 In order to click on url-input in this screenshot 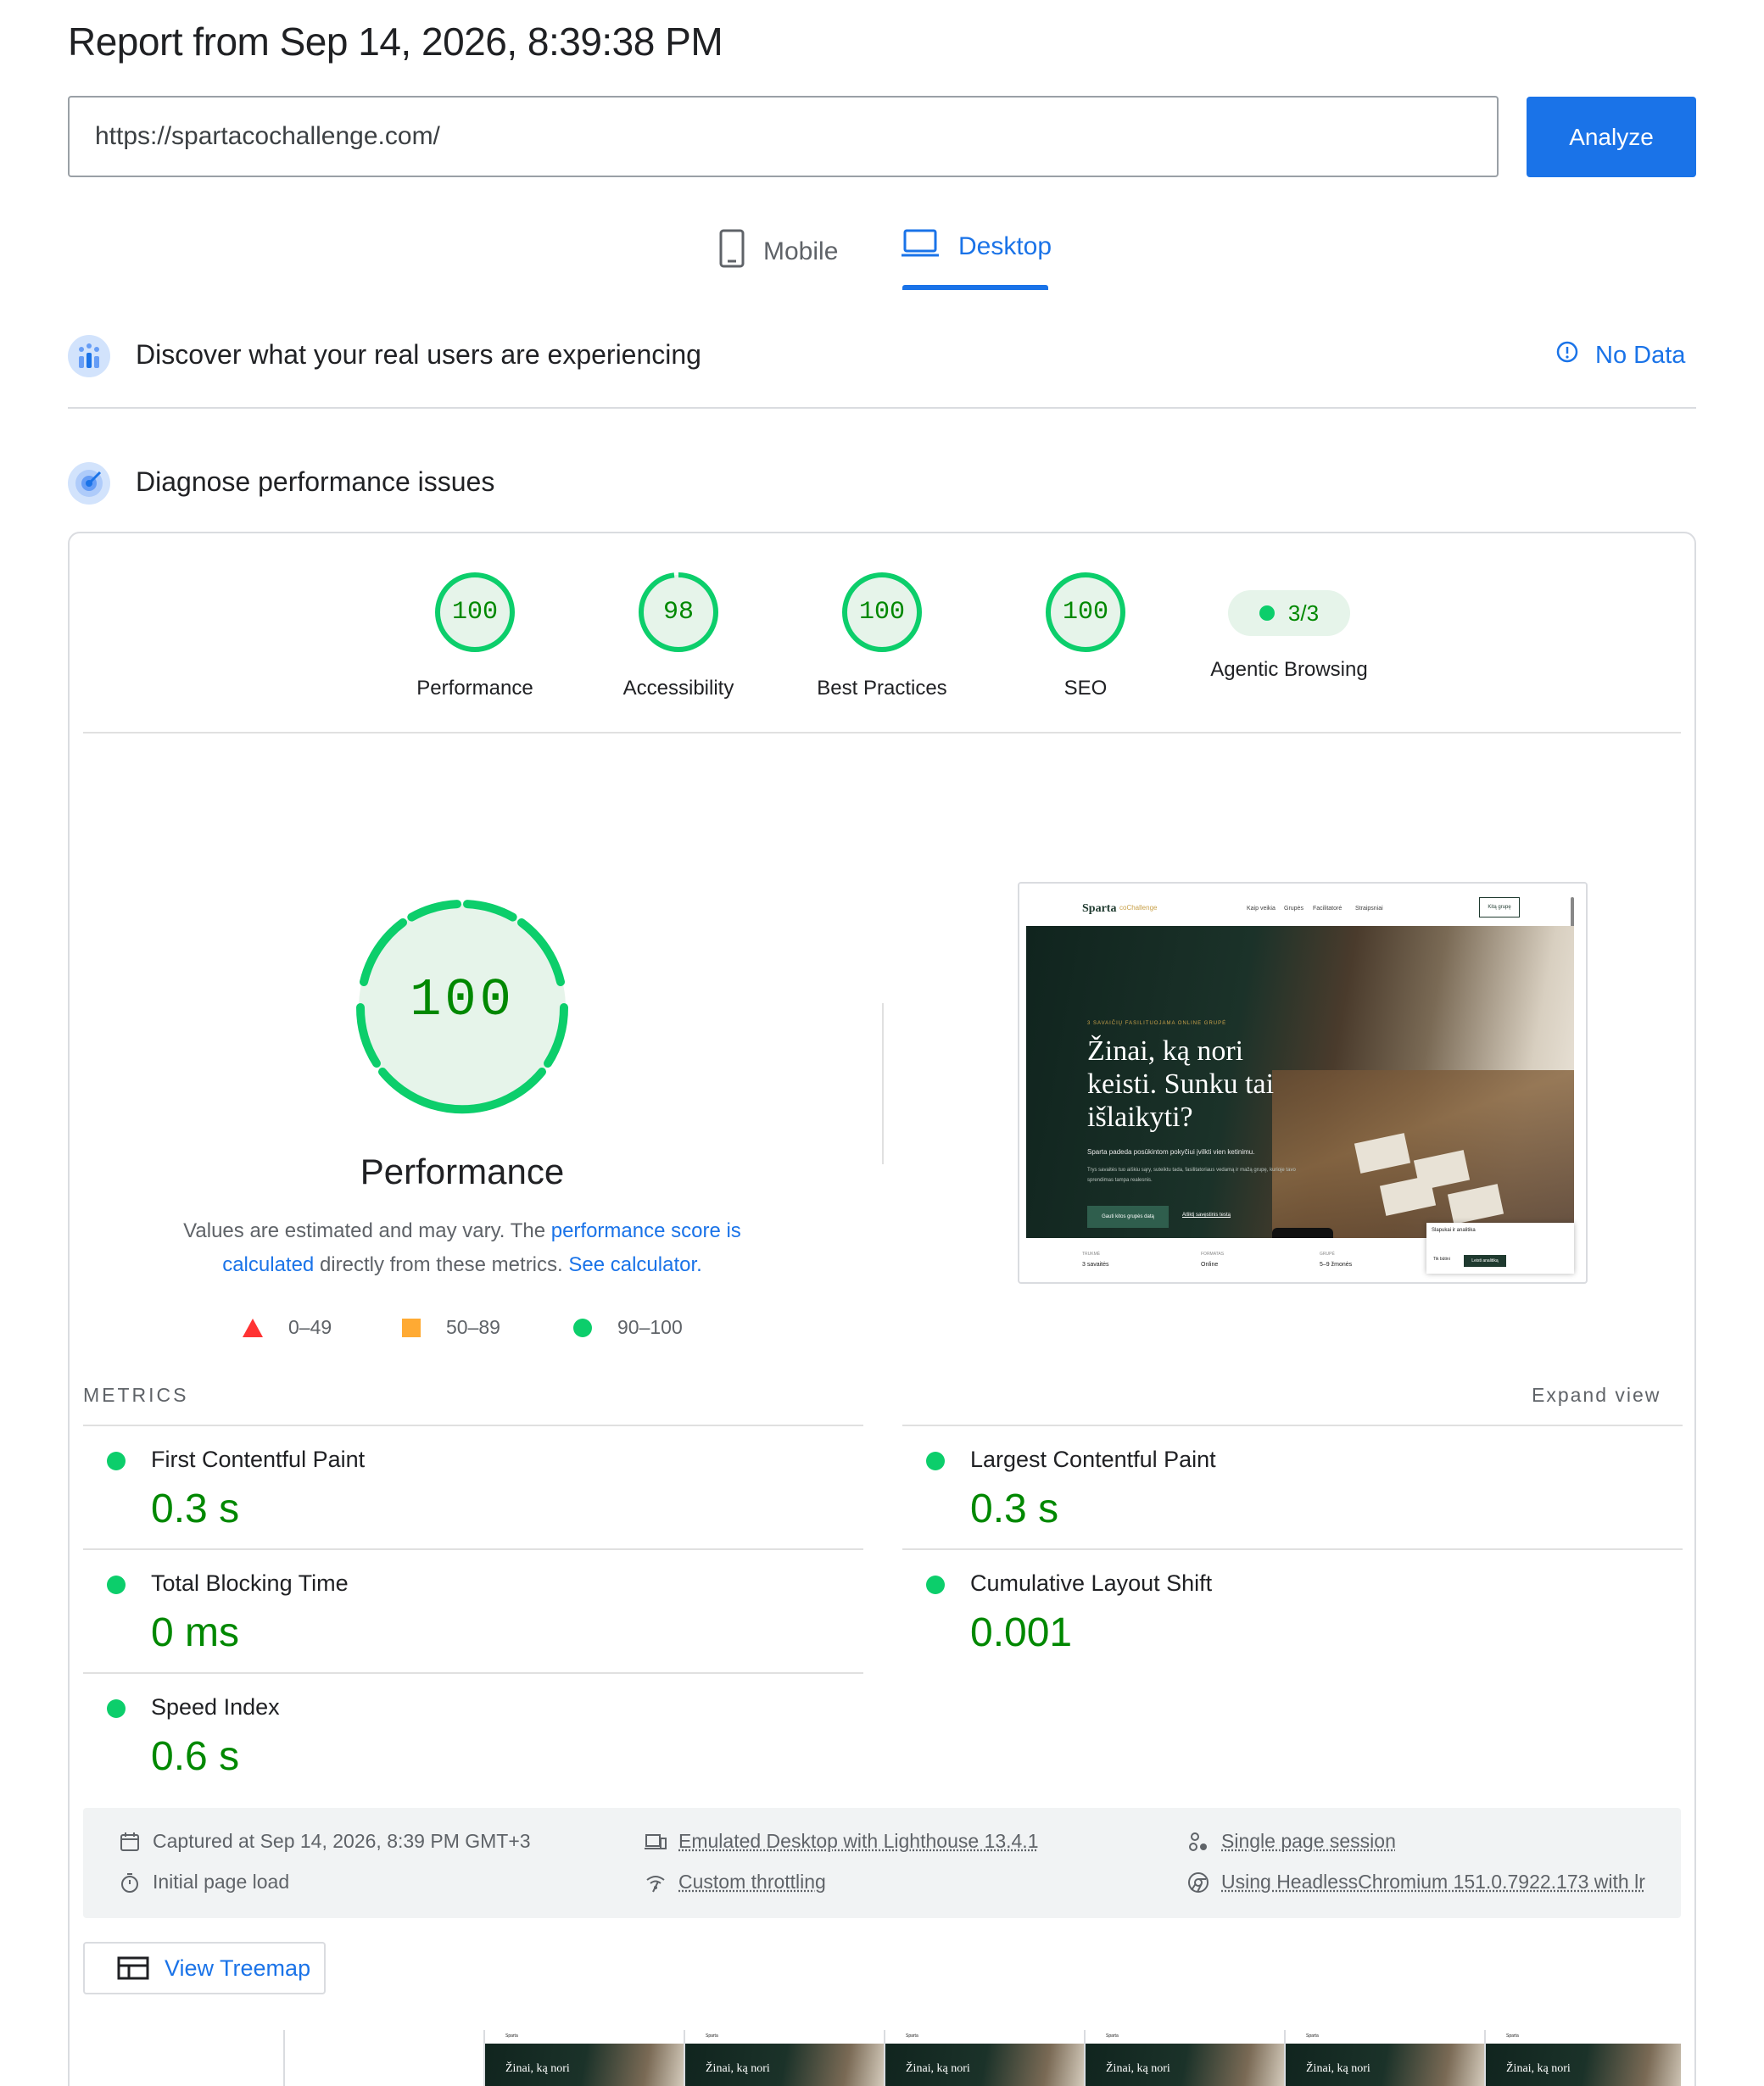, I will do `click(783, 137)`.